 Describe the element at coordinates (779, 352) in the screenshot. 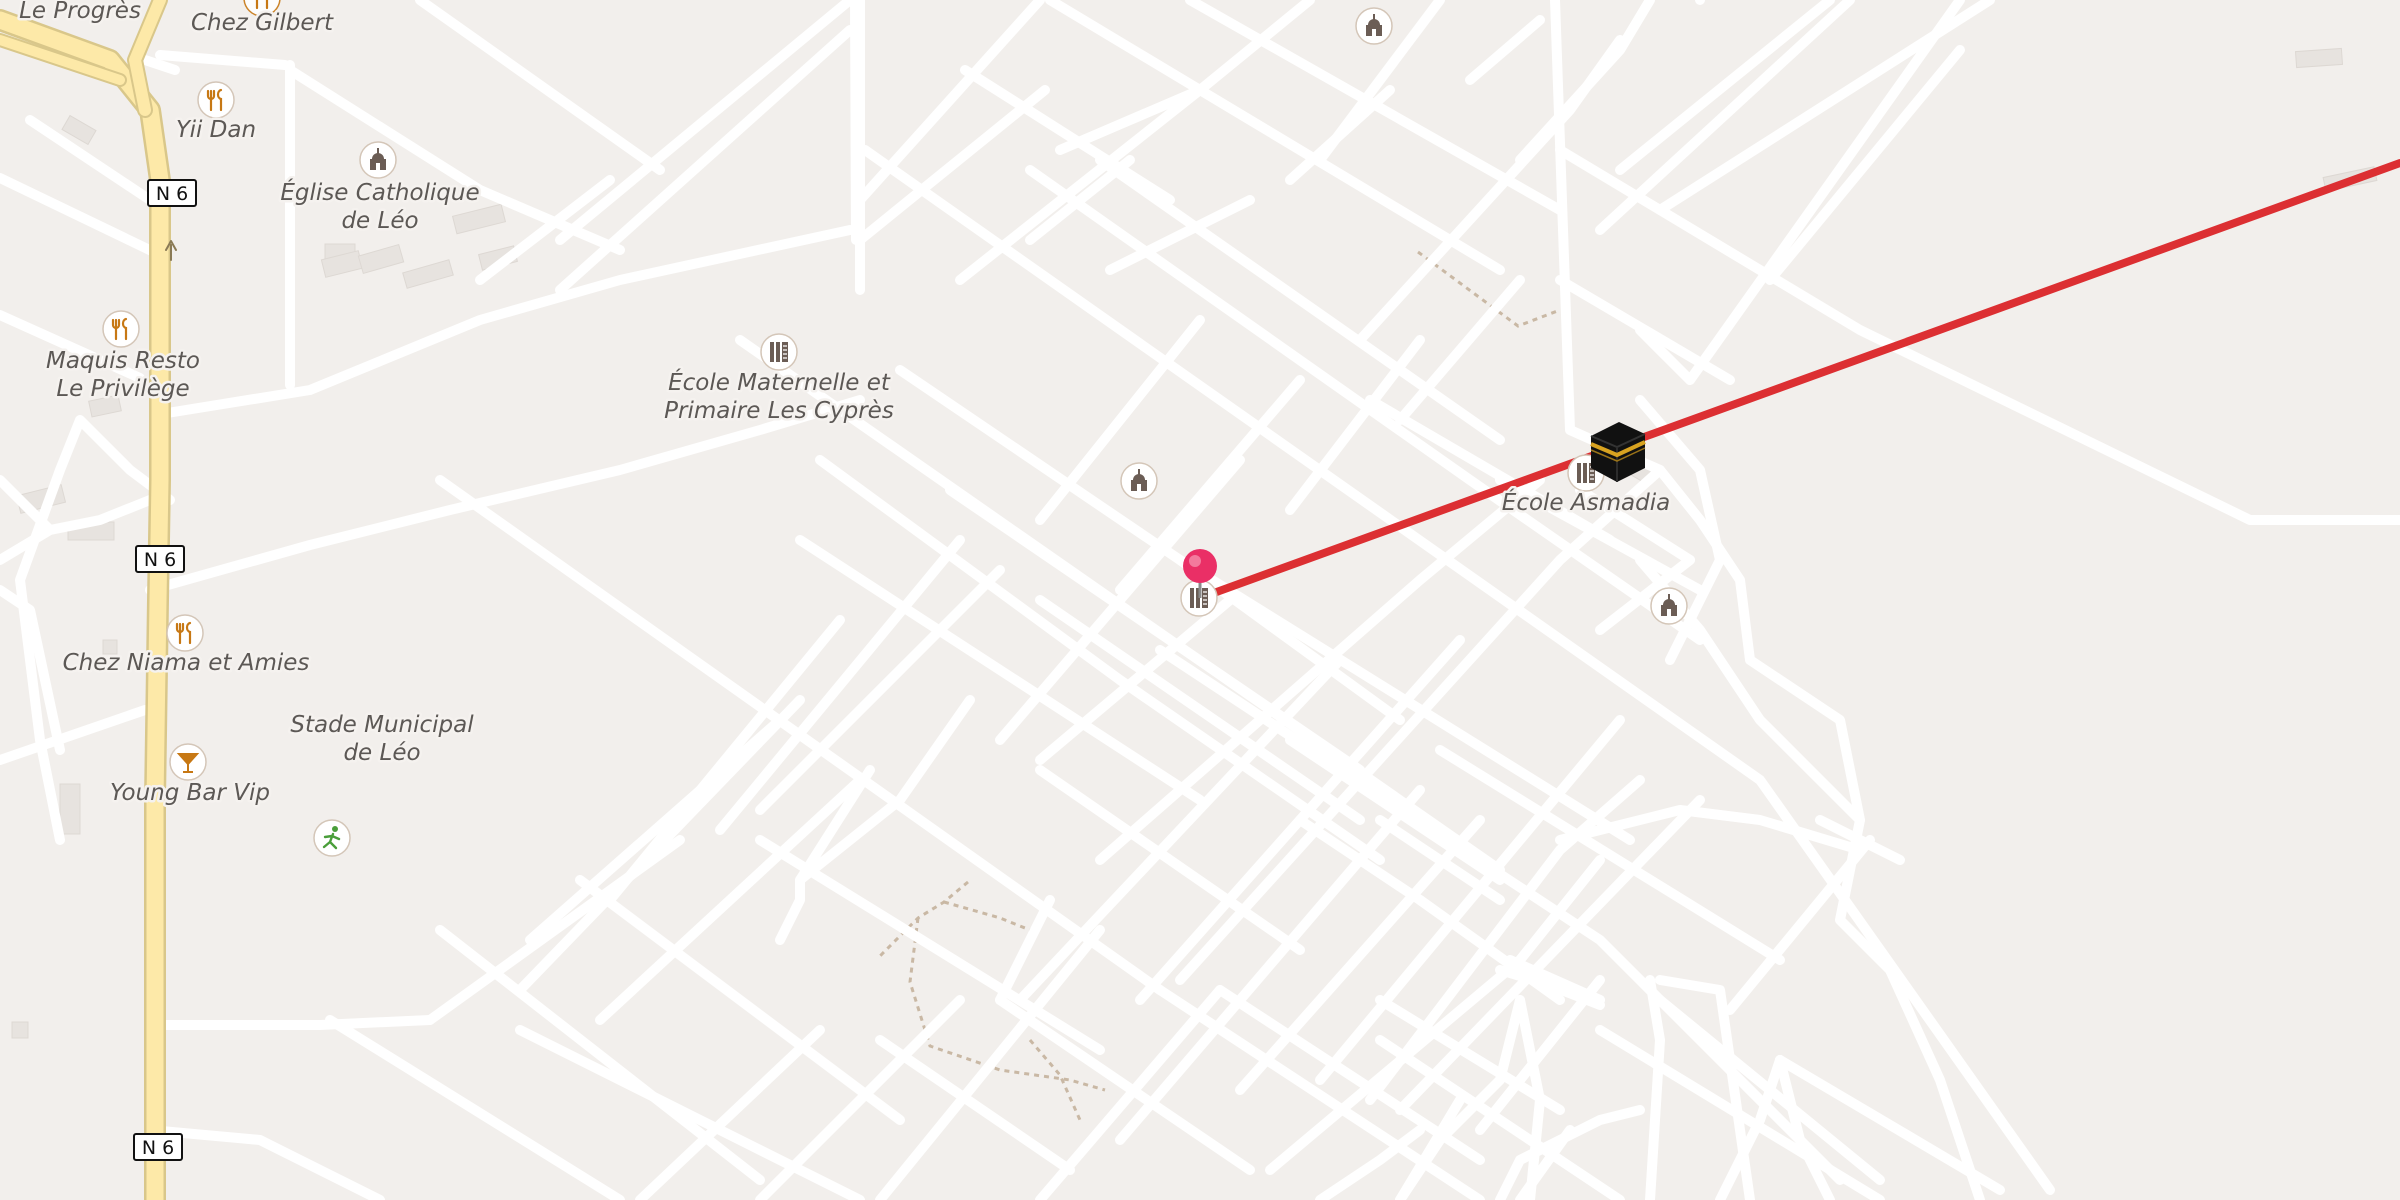

I see `school-icon` at that location.